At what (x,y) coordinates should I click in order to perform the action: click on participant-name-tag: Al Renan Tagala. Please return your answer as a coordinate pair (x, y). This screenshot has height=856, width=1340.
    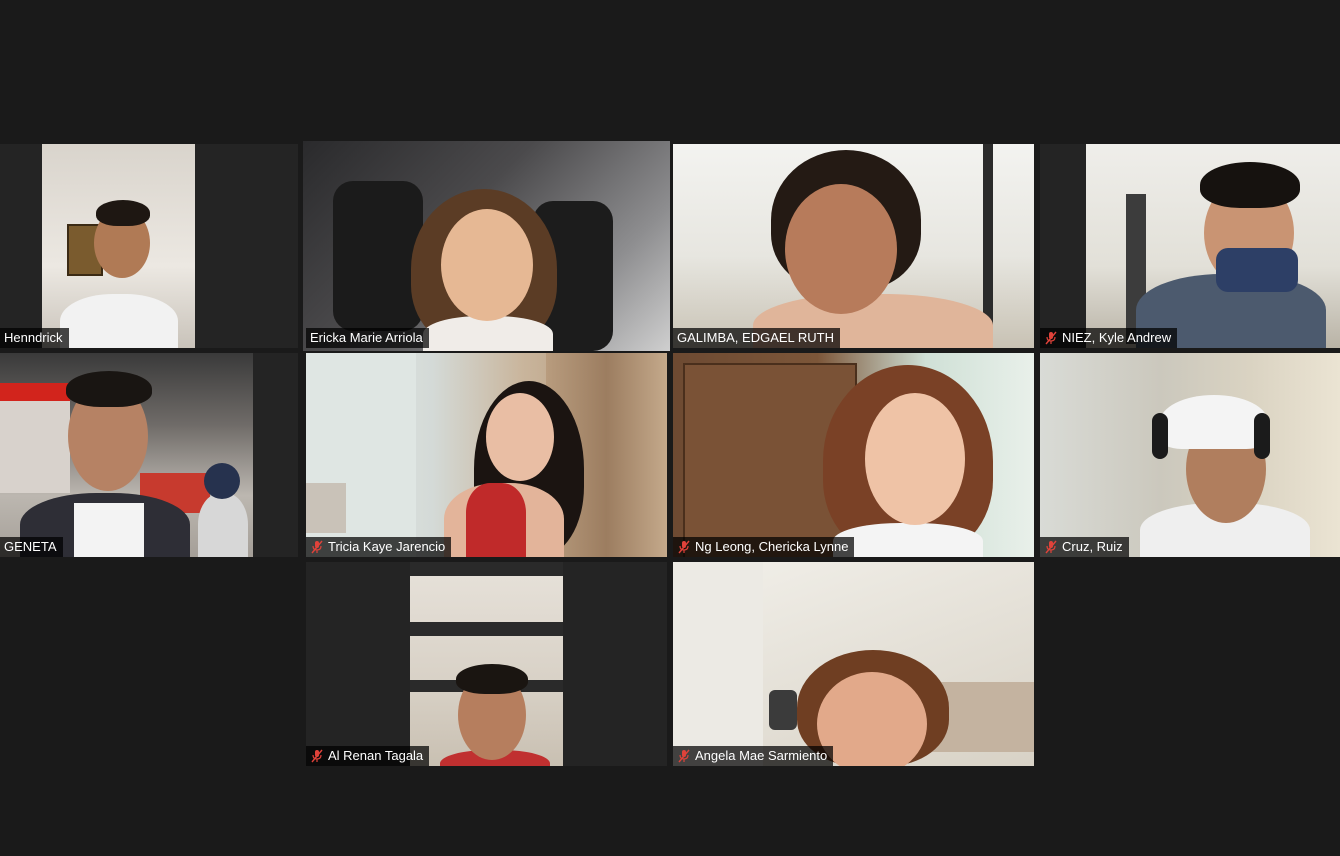
    Looking at the image, I should click on (368, 756).